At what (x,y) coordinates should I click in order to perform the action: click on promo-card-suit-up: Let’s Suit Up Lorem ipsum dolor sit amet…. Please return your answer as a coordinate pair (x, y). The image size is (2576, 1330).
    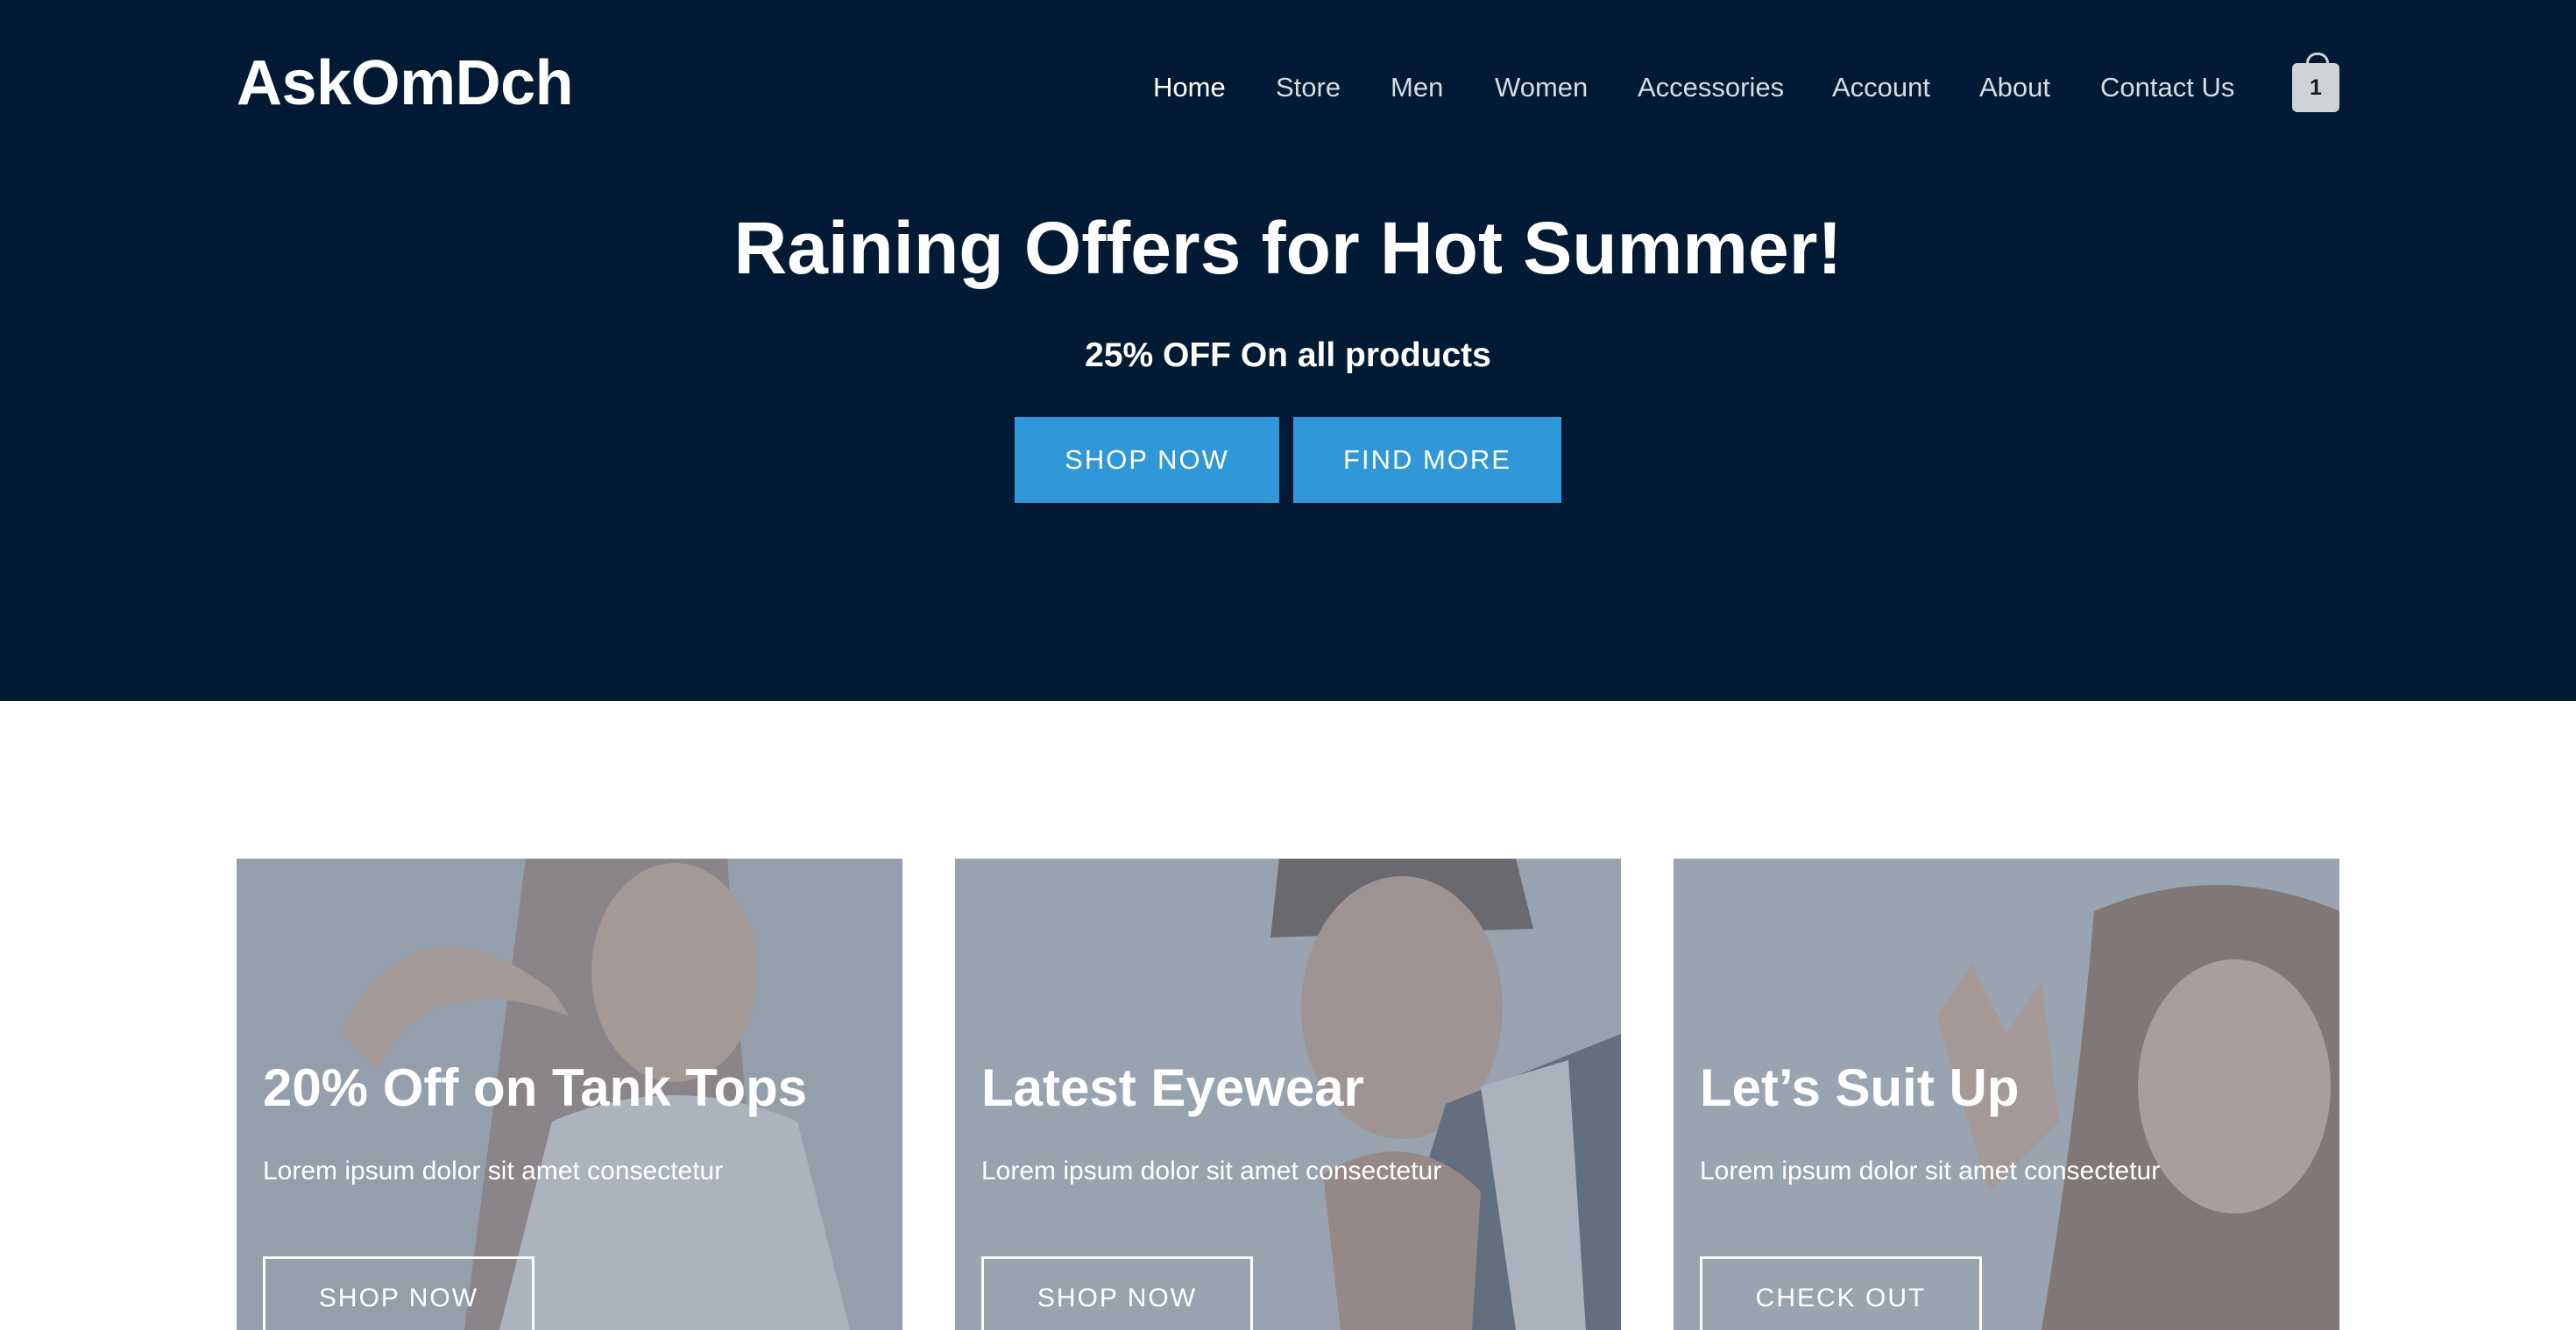
    Looking at the image, I should click on (2006, 1094).